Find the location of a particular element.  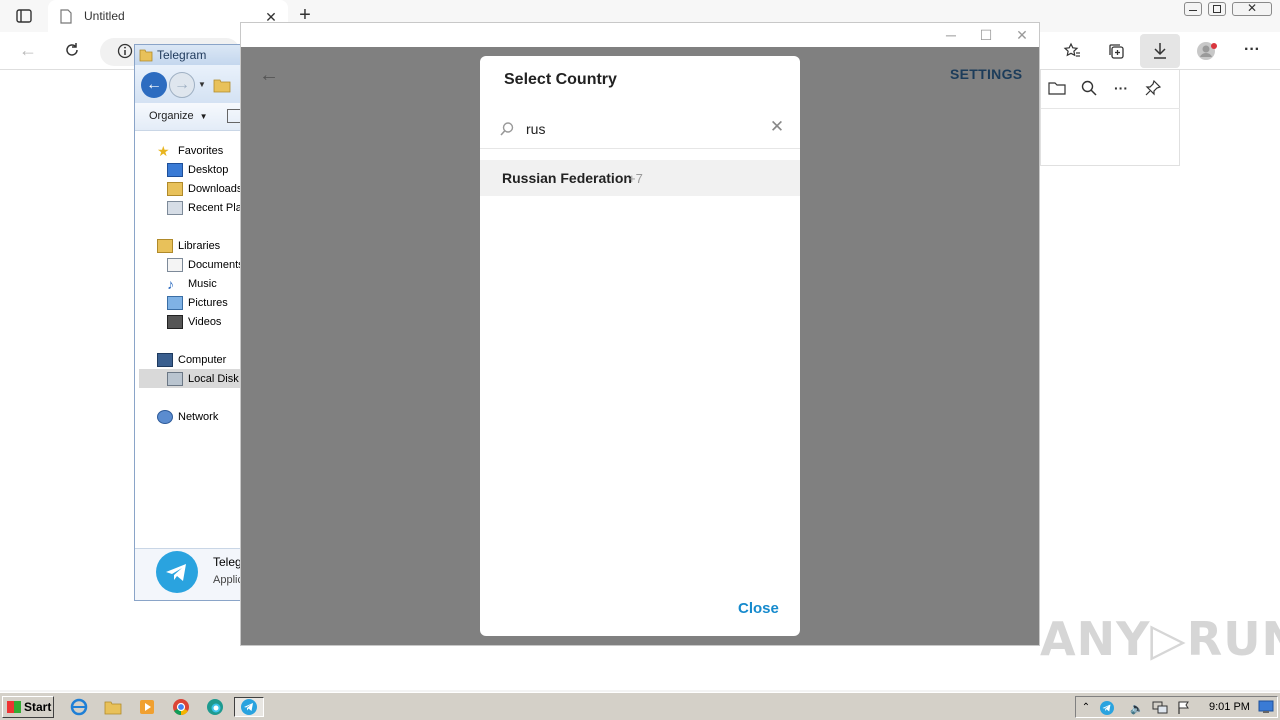

tree-label: Documents is located at coordinates (216, 264).